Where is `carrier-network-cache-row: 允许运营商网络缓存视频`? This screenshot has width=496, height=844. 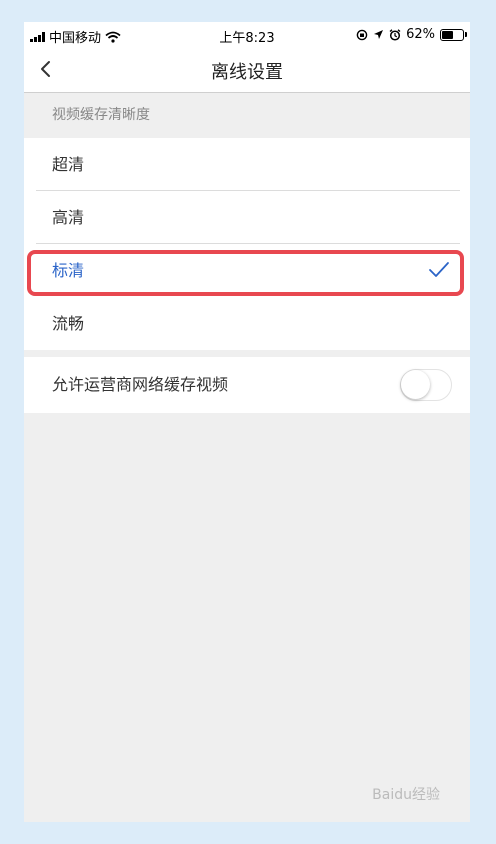
carrier-network-cache-row: 允许运营商网络缓存视频 is located at coordinates (247, 385).